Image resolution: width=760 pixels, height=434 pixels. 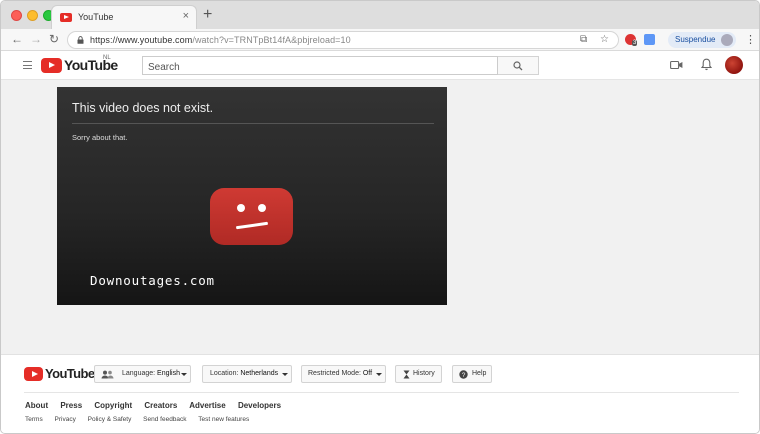 I want to click on sad-tv-right-eye, so click(x=262, y=208).